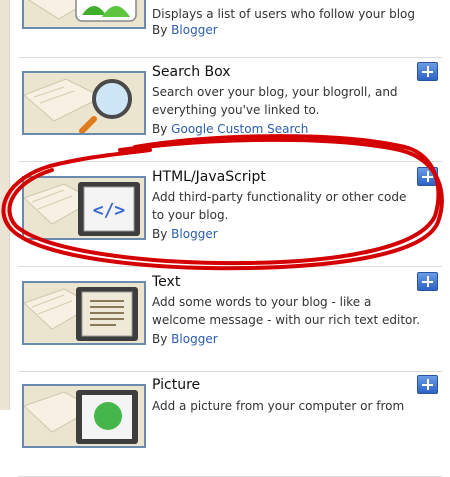 The height and width of the screenshot is (477, 450). Describe the element at coordinates (107, 314) in the screenshot. I see `text-document-icon` at that location.